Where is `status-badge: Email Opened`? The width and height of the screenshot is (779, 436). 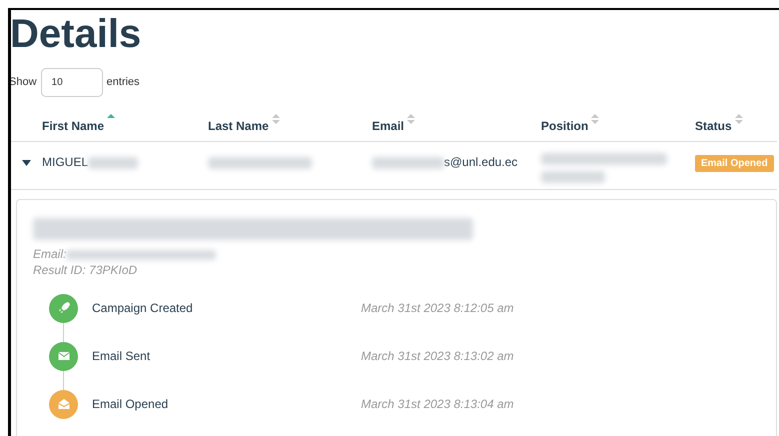
status-badge: Email Opened is located at coordinates (734, 163).